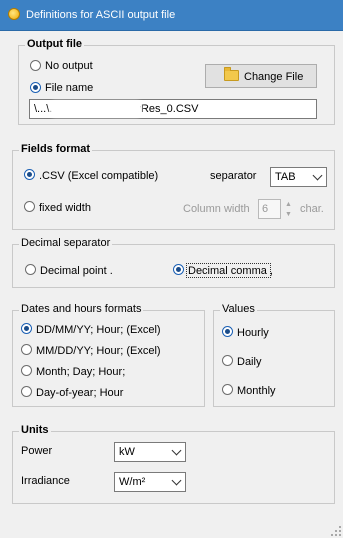  I want to click on file-name-radio, so click(35, 87).